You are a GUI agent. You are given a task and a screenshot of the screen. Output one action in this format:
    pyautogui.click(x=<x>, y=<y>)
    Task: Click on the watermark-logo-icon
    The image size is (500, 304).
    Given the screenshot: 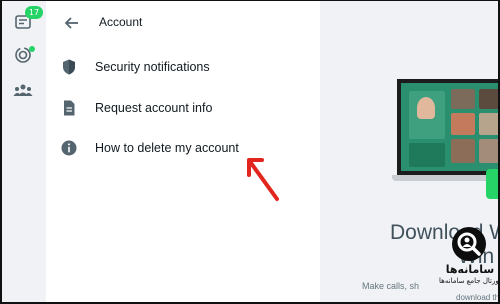 What is the action you would take?
    pyautogui.click(x=469, y=244)
    